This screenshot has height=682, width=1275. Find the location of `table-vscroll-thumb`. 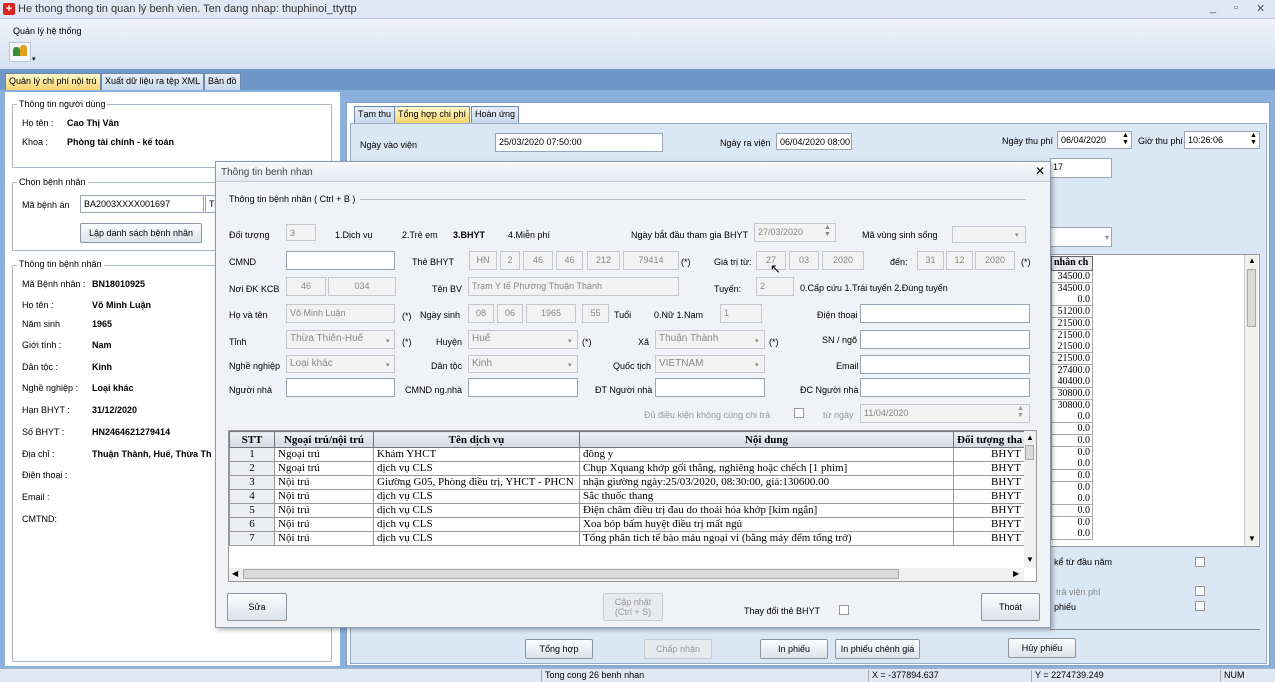

table-vscroll-thumb is located at coordinates (1029, 452).